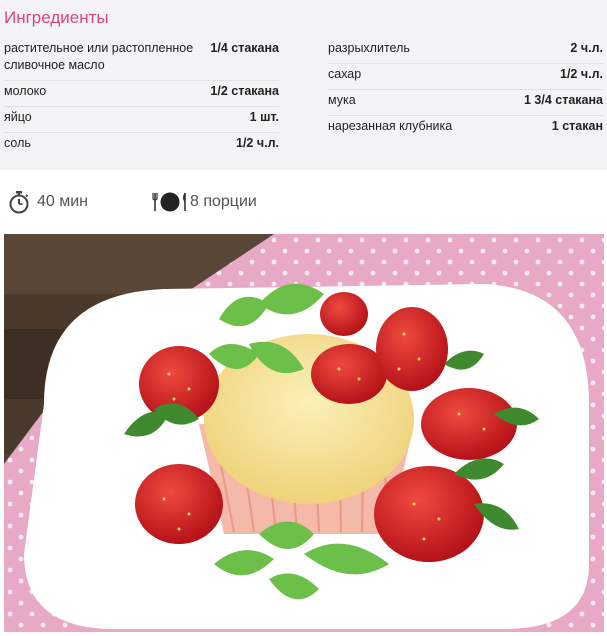  What do you see at coordinates (465, 103) in the screenshot?
I see `ingredient-row: мука 1 3/4 стакана` at bounding box center [465, 103].